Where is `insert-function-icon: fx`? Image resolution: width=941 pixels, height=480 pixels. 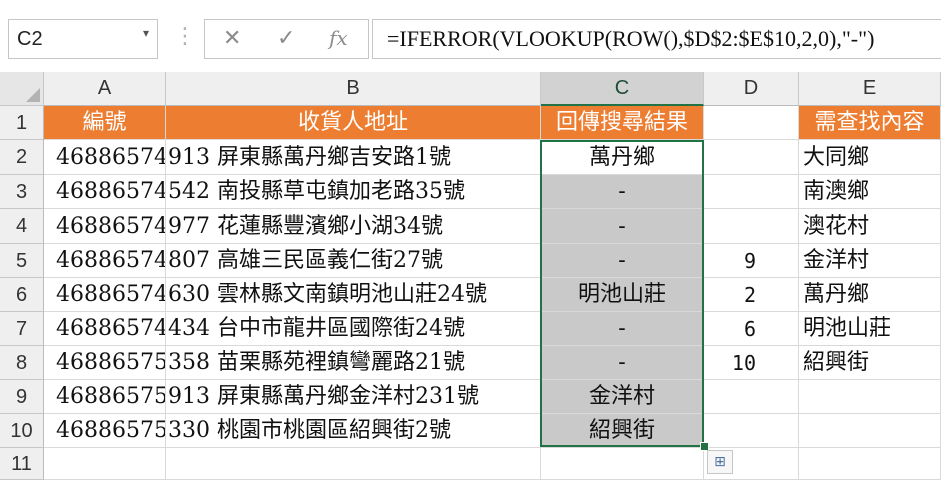
insert-function-icon: fx is located at coordinates (338, 38).